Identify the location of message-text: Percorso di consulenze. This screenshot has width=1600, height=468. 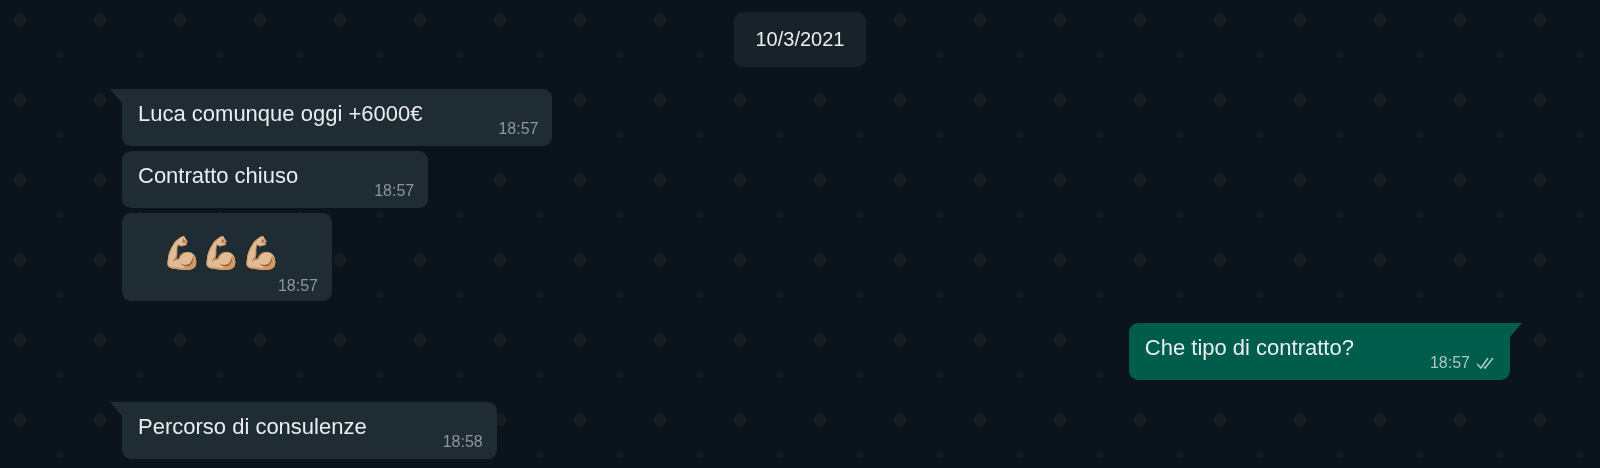
(252, 427).